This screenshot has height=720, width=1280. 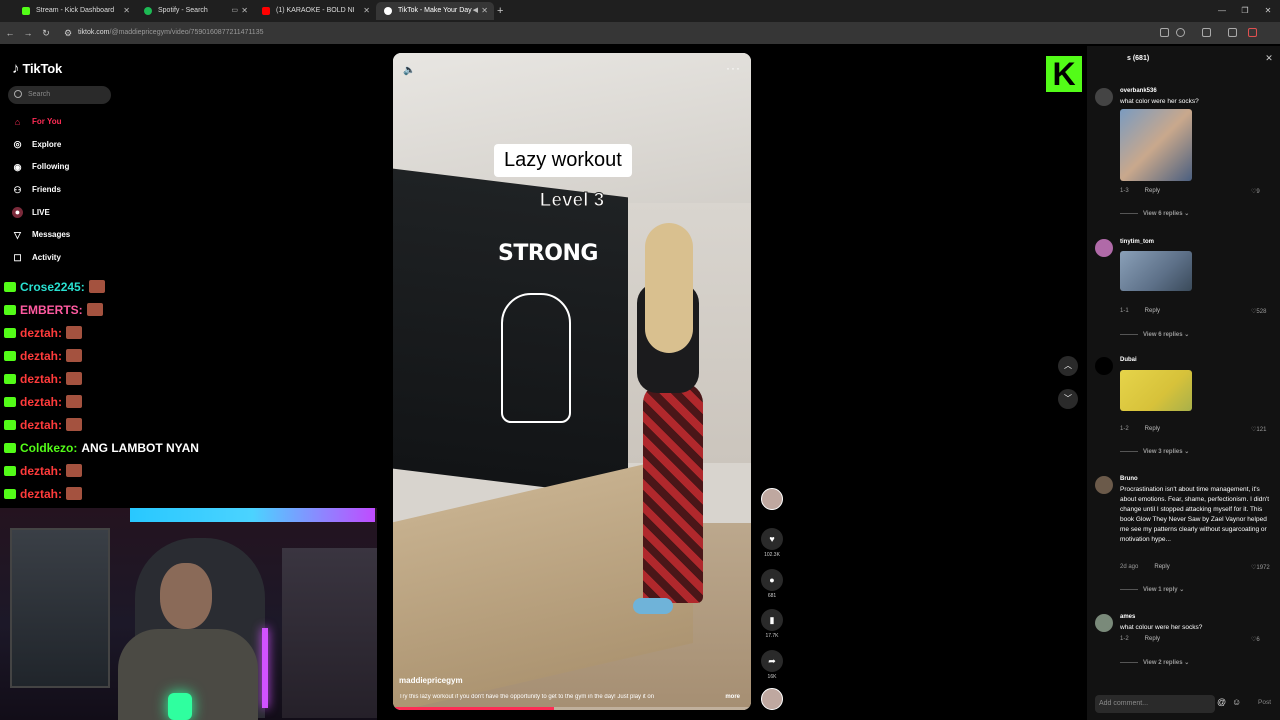 What do you see at coordinates (67, 193) in the screenshot?
I see `sidebar-item-friends: ⚇ Friends` at bounding box center [67, 193].